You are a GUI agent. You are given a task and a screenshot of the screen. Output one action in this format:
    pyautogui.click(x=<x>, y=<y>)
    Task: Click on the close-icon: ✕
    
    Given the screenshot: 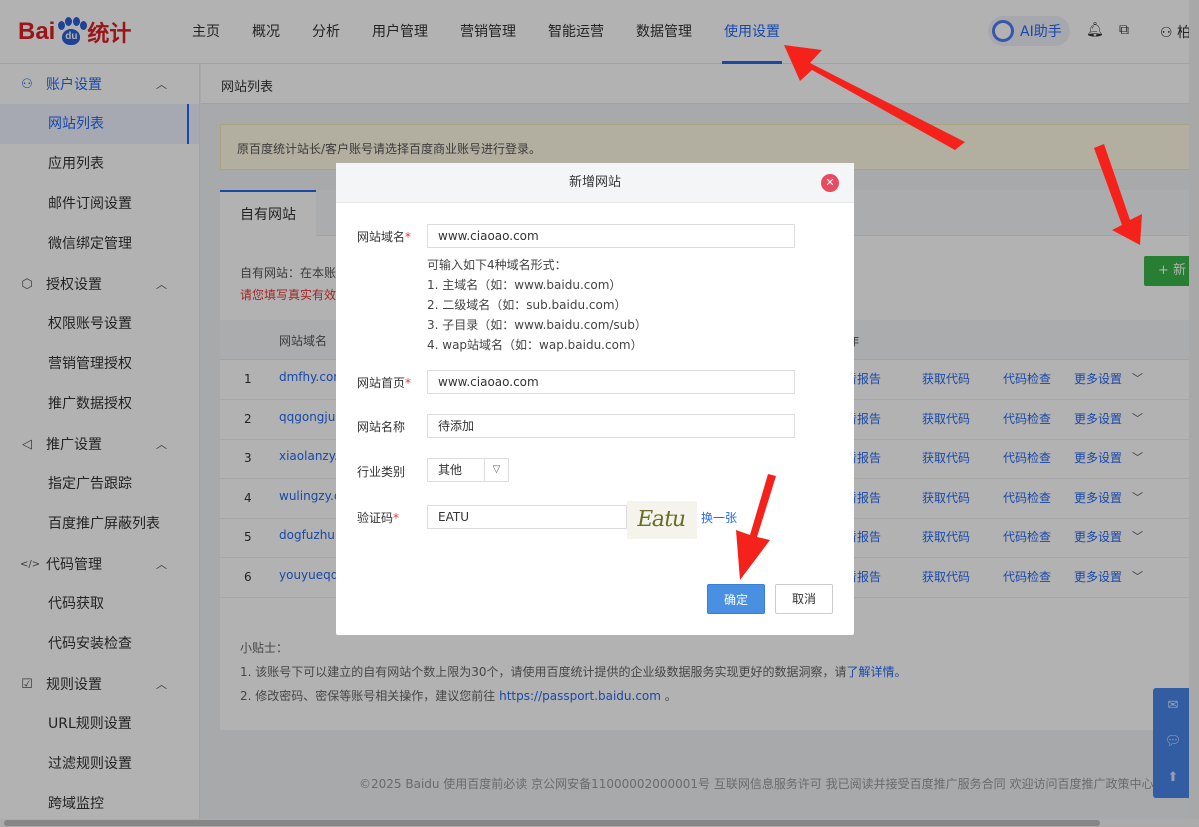 What is the action you would take?
    pyautogui.click(x=830, y=183)
    